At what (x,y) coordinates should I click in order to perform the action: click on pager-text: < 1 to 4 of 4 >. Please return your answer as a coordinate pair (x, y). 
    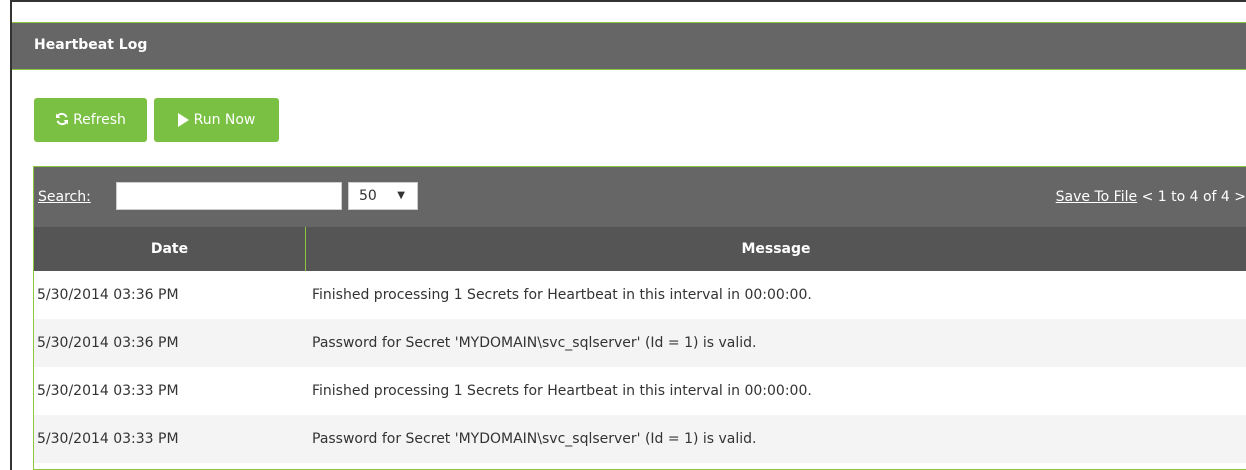
    Looking at the image, I should click on (1194, 197).